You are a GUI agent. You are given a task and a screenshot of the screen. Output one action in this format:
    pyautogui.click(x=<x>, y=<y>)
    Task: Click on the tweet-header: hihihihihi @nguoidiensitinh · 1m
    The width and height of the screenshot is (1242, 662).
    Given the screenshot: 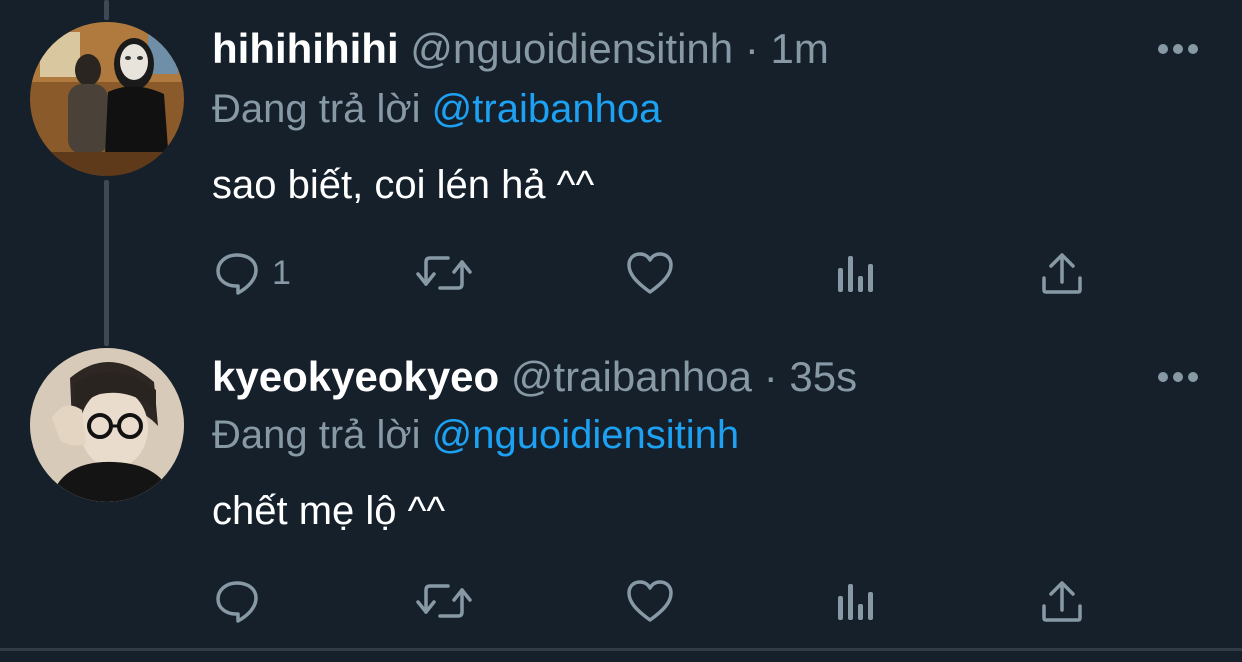 What is the action you would take?
    pyautogui.click(x=520, y=49)
    